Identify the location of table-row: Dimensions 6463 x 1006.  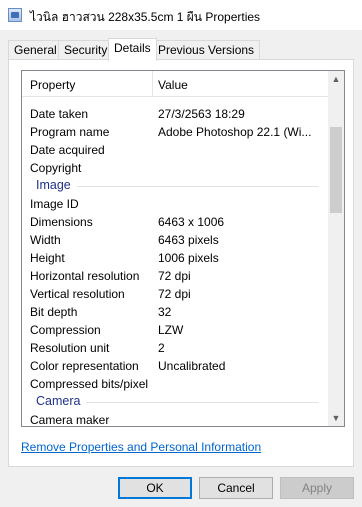
(175, 222).